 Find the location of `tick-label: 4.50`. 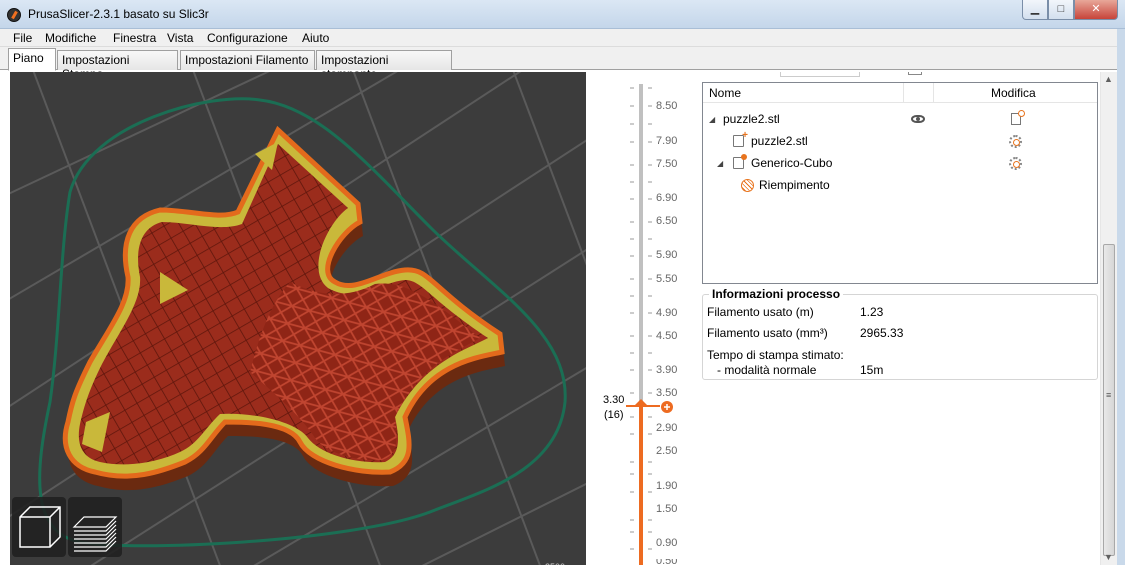

tick-label: 4.50 is located at coordinates (667, 336).